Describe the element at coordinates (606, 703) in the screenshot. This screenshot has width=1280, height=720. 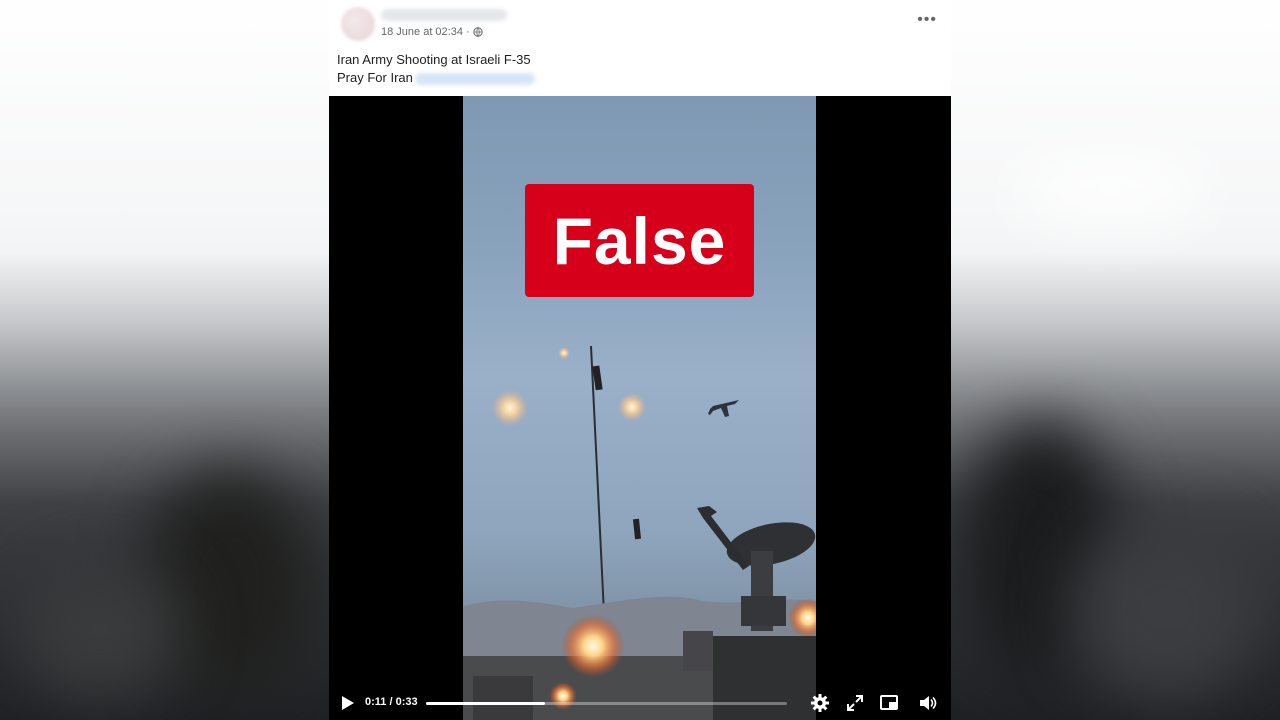
I see `video-progress-bar` at that location.